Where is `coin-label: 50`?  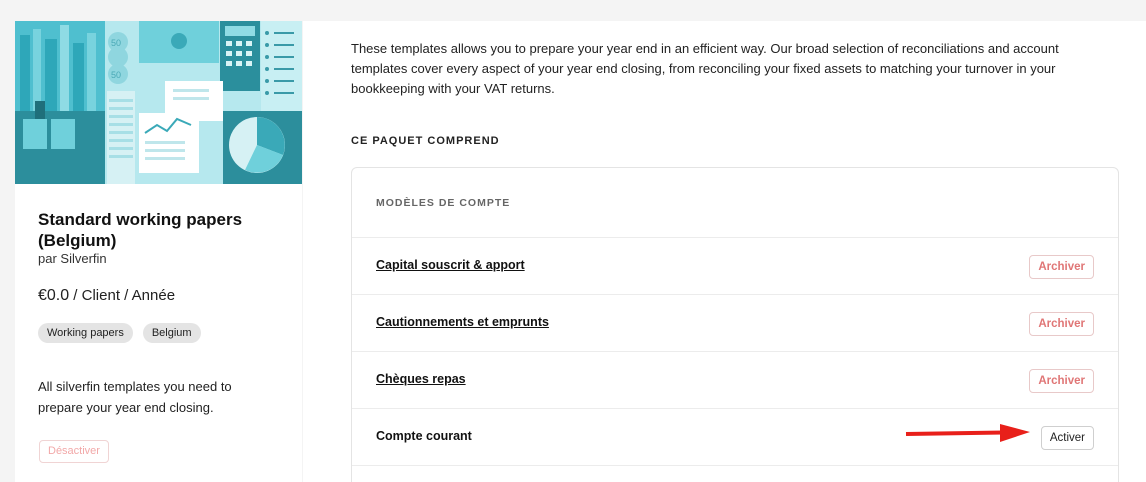 coin-label: 50 is located at coordinates (116, 43).